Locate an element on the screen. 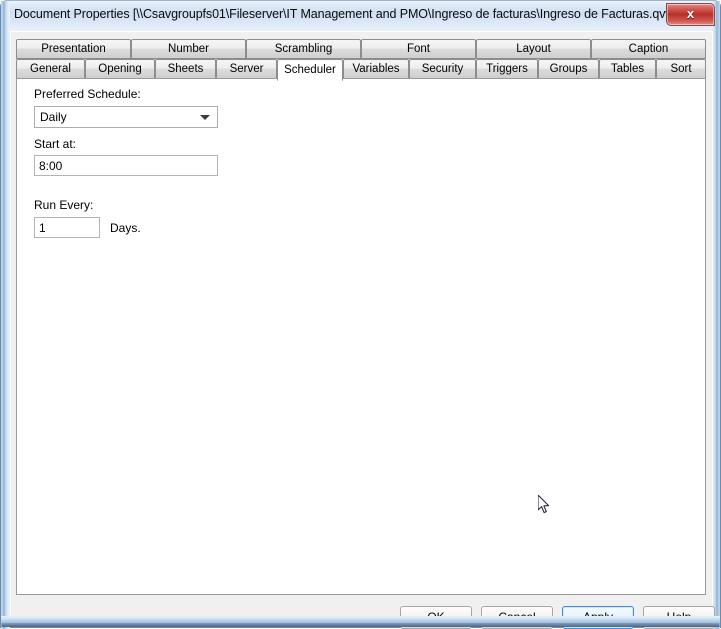 The height and width of the screenshot is (629, 721). preferred-schedule-label: Preferred Schedule: is located at coordinates (87, 94).